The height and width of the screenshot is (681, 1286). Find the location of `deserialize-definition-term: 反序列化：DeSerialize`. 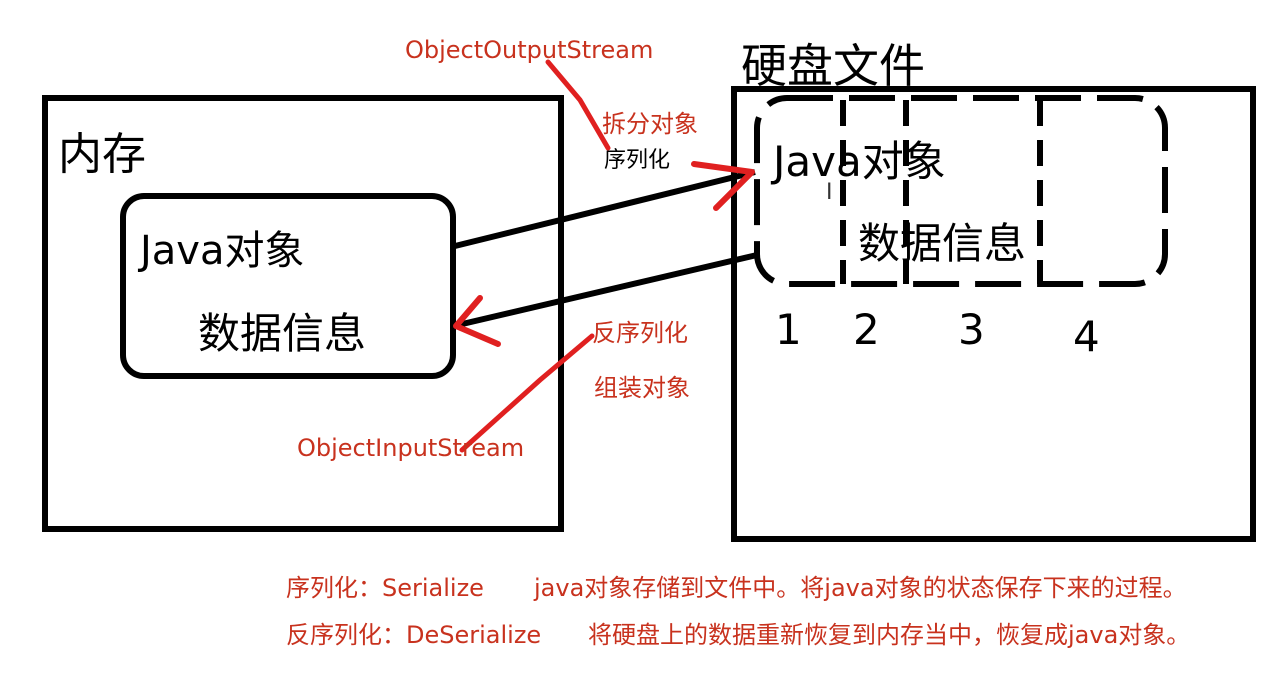

deserialize-definition-term: 反序列化：DeSerialize is located at coordinates (414, 635).